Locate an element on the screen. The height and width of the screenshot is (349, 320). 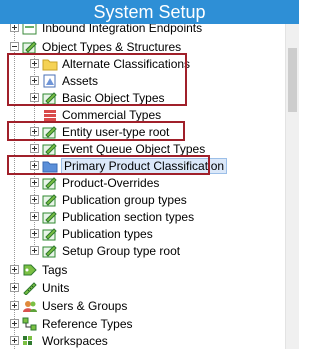
highlight-box-entity-user-type-root is located at coordinates (96, 131).